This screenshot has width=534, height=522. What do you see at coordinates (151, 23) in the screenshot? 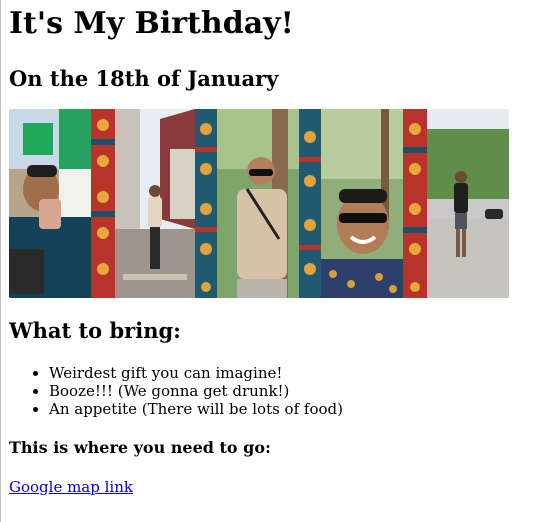
I see `page-title: It's My Birthday!` at bounding box center [151, 23].